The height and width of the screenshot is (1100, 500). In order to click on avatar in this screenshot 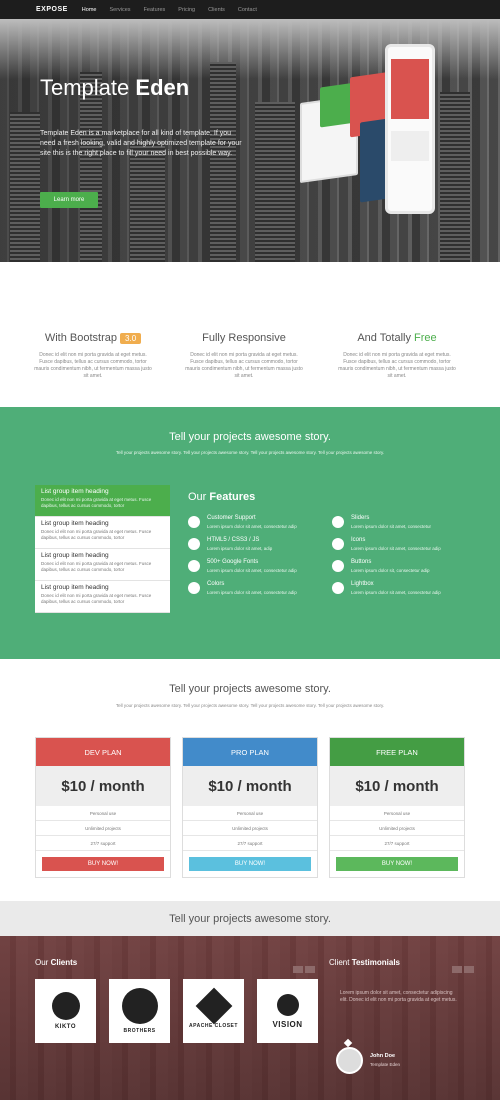, I will do `click(349, 1060)`.